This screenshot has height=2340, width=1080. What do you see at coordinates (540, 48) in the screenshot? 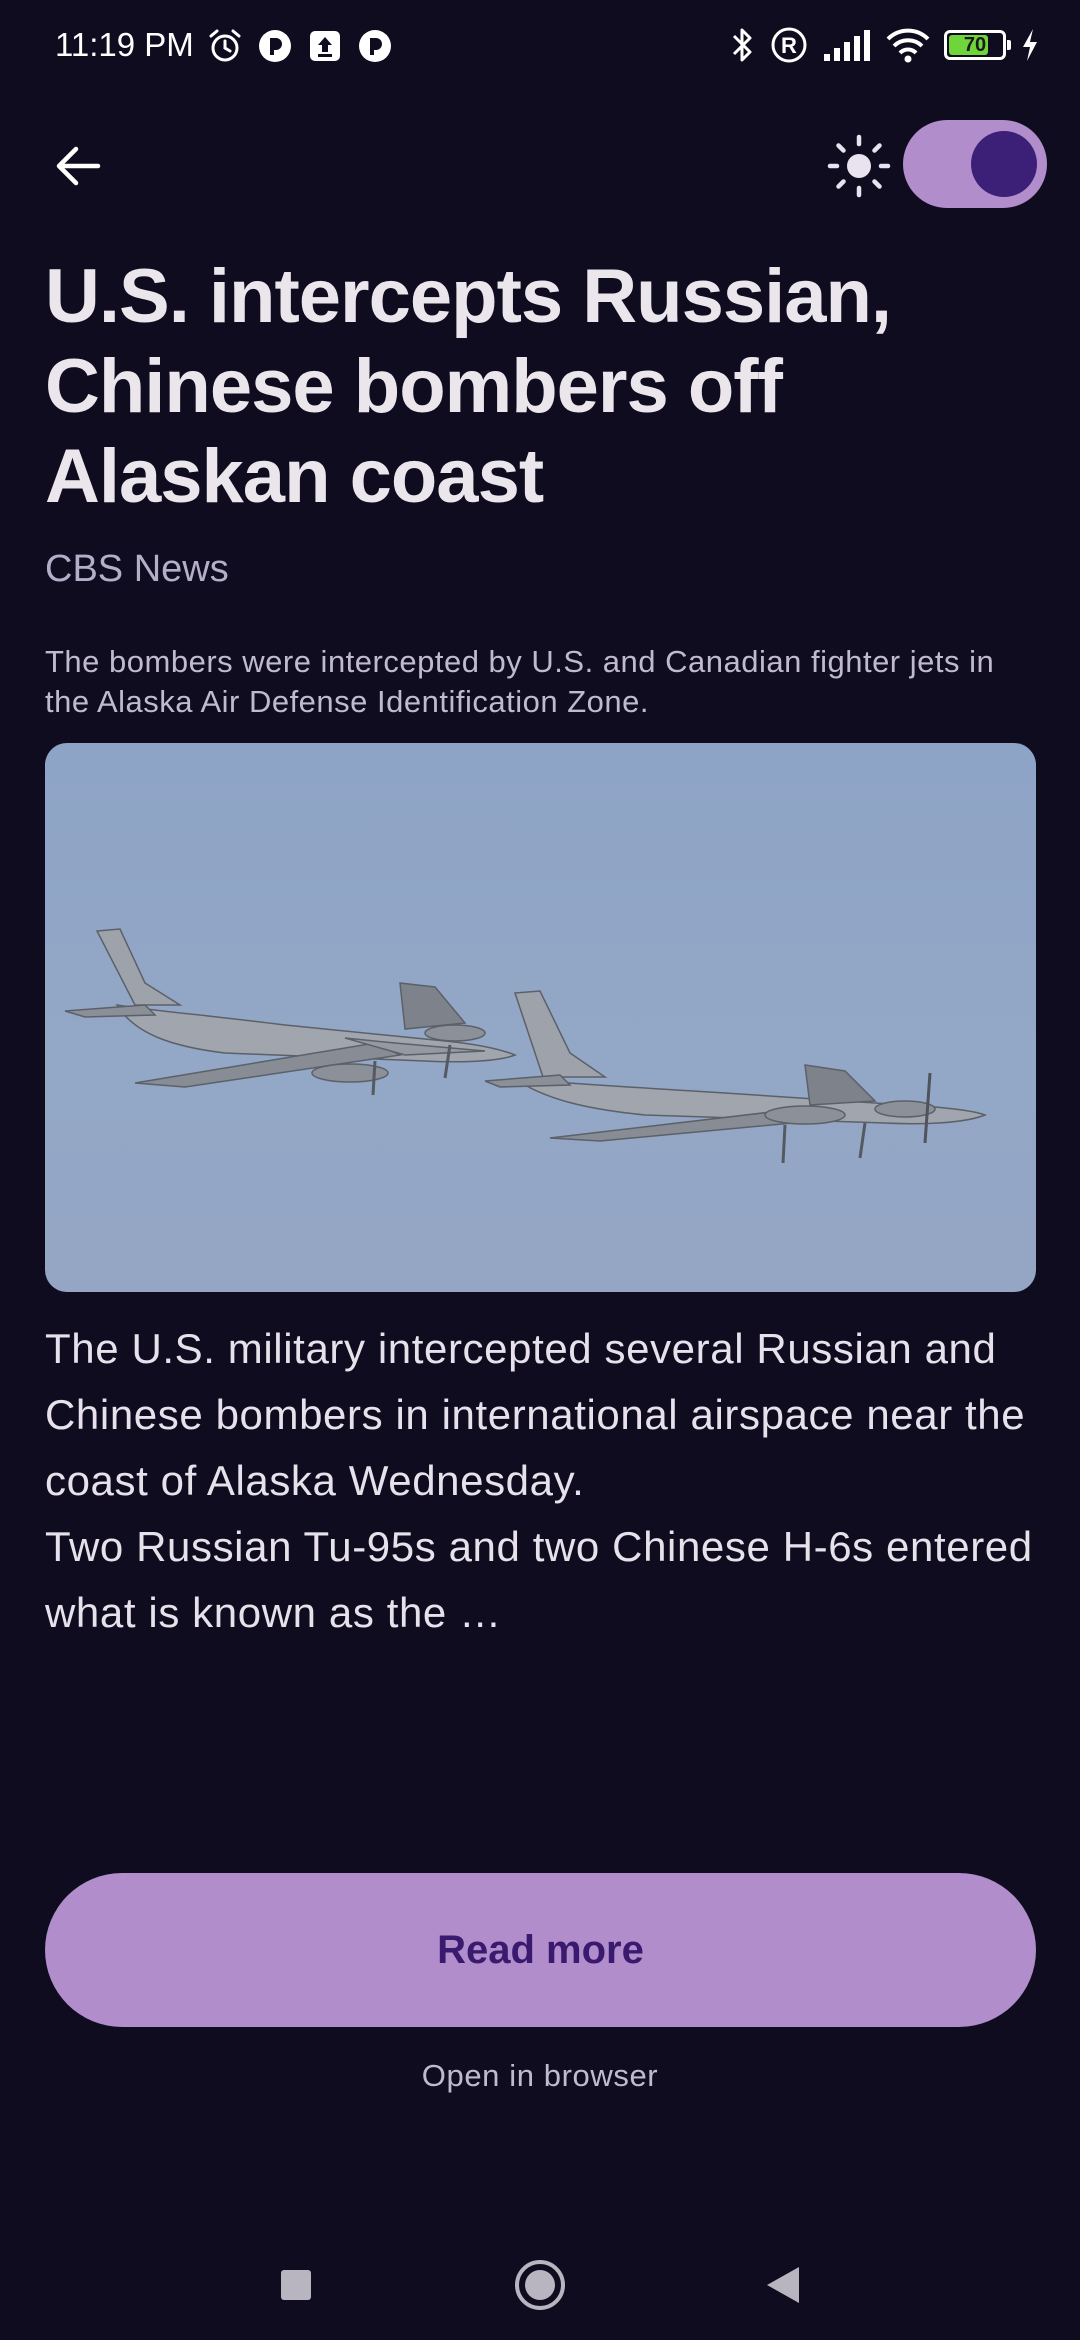
I see `status-bar: 11:19 PM R 70` at bounding box center [540, 48].